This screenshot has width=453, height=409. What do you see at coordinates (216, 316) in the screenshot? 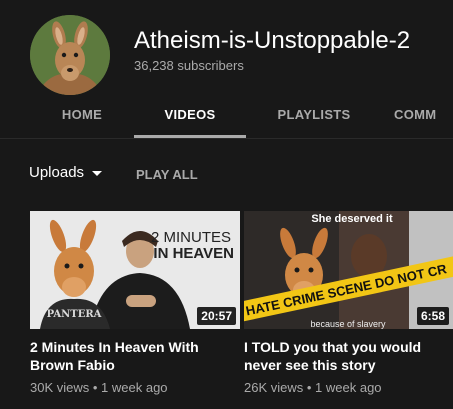
I see `video-duration: 20:57` at bounding box center [216, 316].